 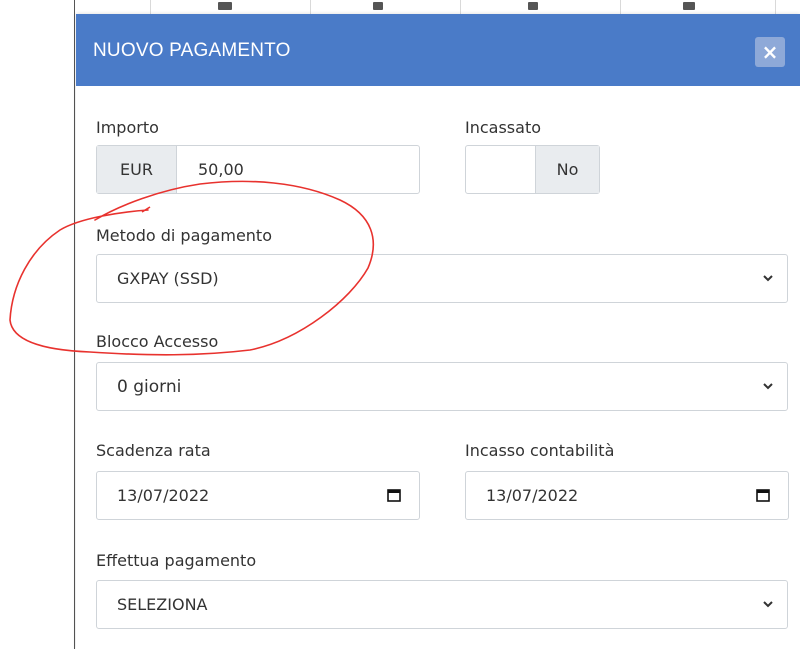 What do you see at coordinates (127, 127) in the screenshot?
I see `importo-label: Importo` at bounding box center [127, 127].